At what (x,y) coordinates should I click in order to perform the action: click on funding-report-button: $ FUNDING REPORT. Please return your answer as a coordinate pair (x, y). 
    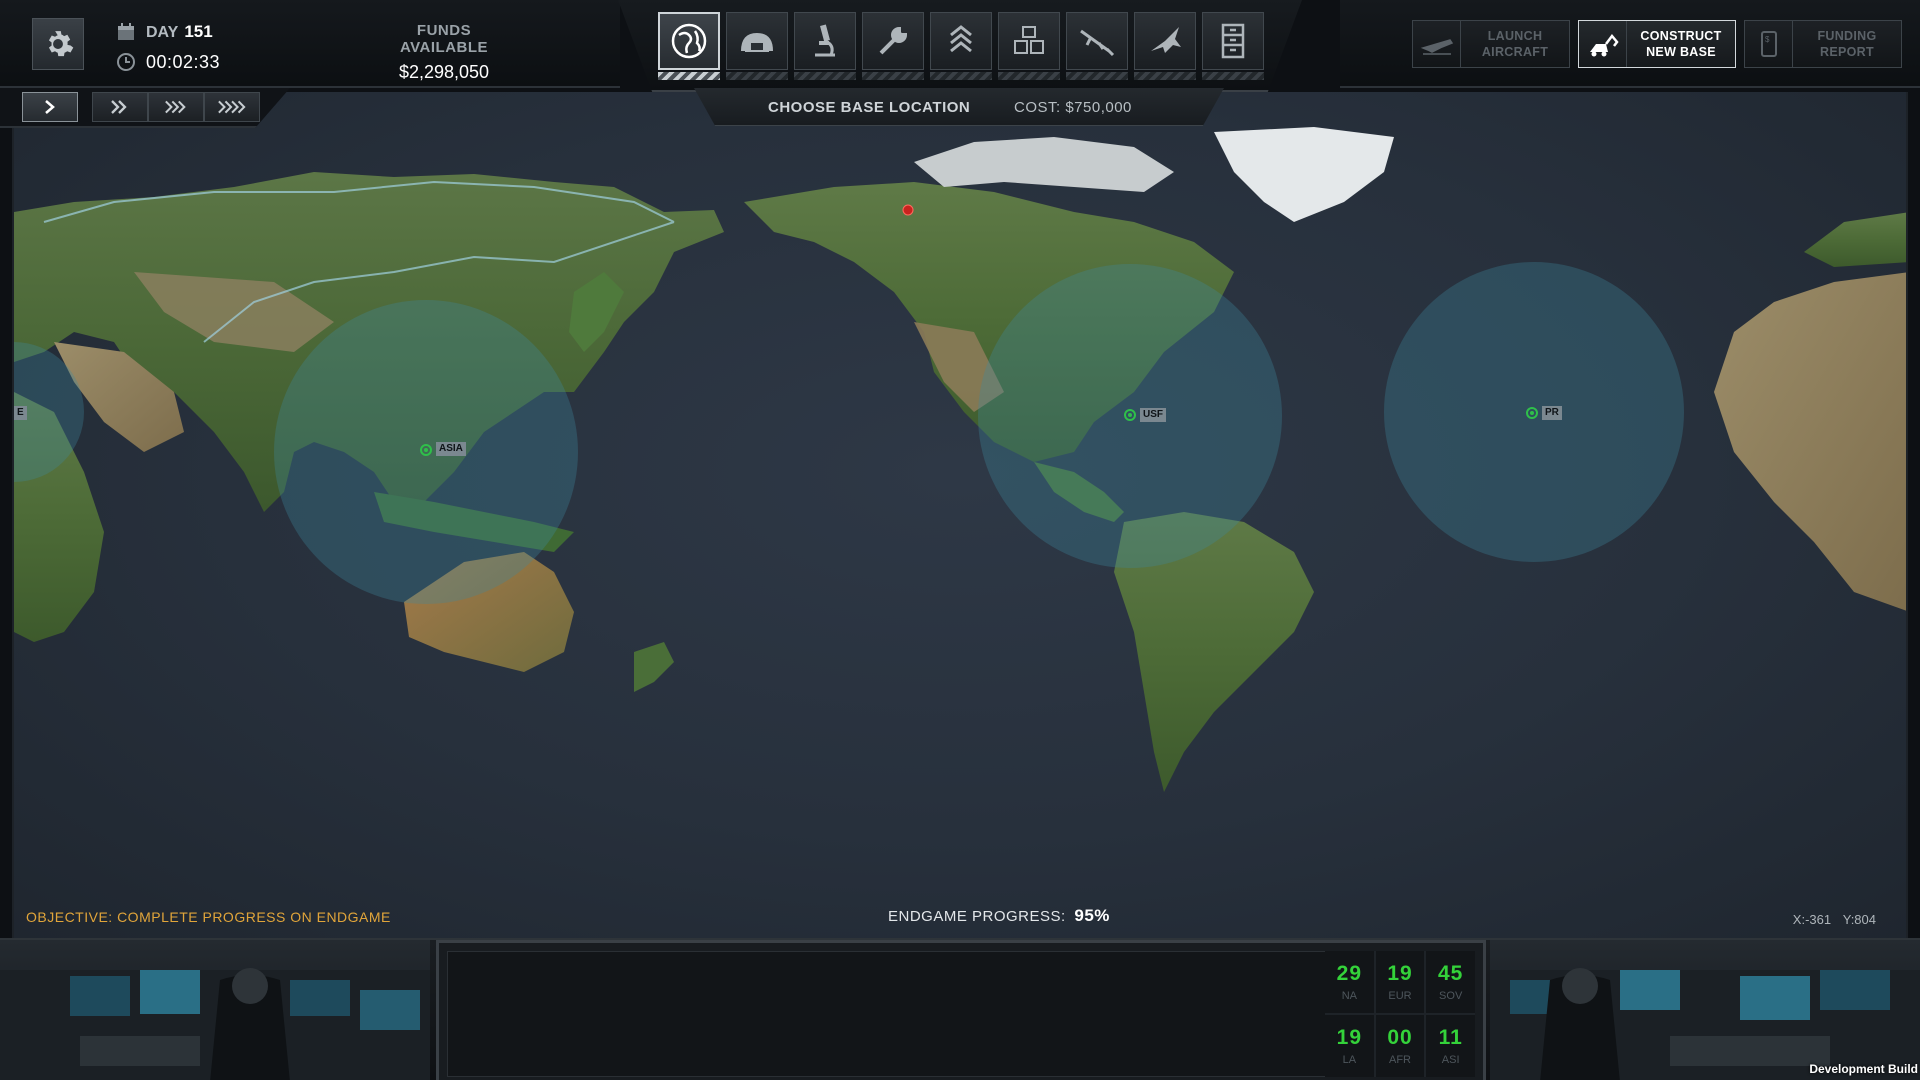
    Looking at the image, I should click on (1823, 44).